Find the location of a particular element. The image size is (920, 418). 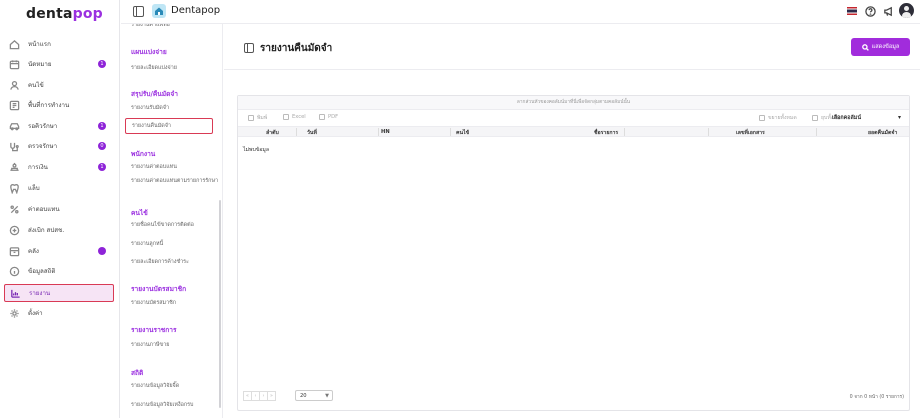

sidebar-item-label: คนไข้ is located at coordinates (36, 85).